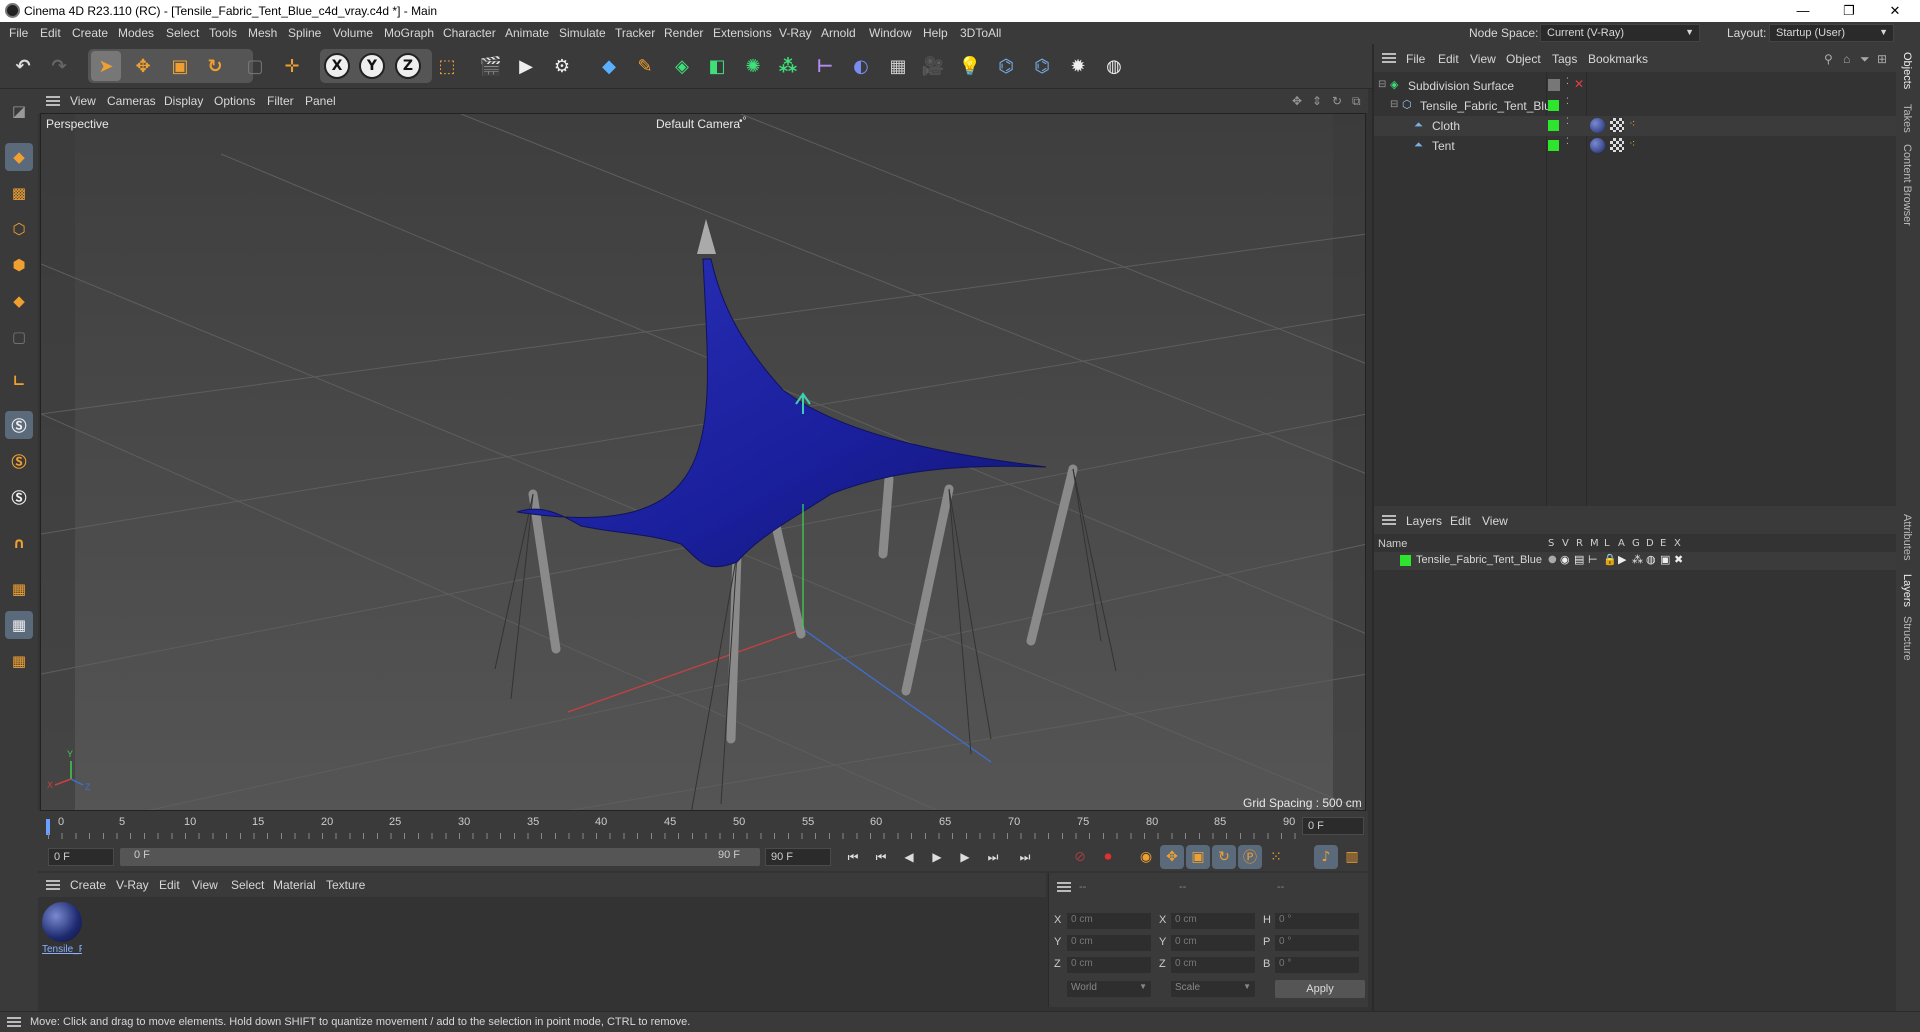 The width and height of the screenshot is (1920, 1032). What do you see at coordinates (491, 66) in the screenshot?
I see `render-region-icon: 🎬` at bounding box center [491, 66].